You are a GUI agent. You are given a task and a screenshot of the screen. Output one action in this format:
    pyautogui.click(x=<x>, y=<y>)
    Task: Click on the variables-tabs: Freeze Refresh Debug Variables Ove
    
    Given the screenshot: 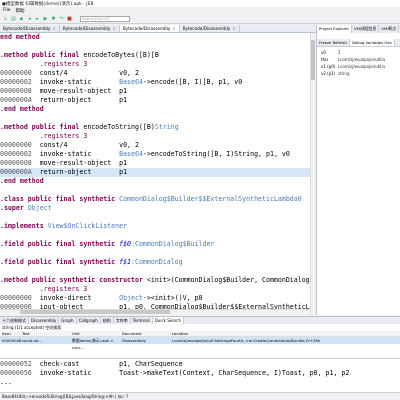 What is the action you would take?
    pyautogui.click(x=358, y=43)
    